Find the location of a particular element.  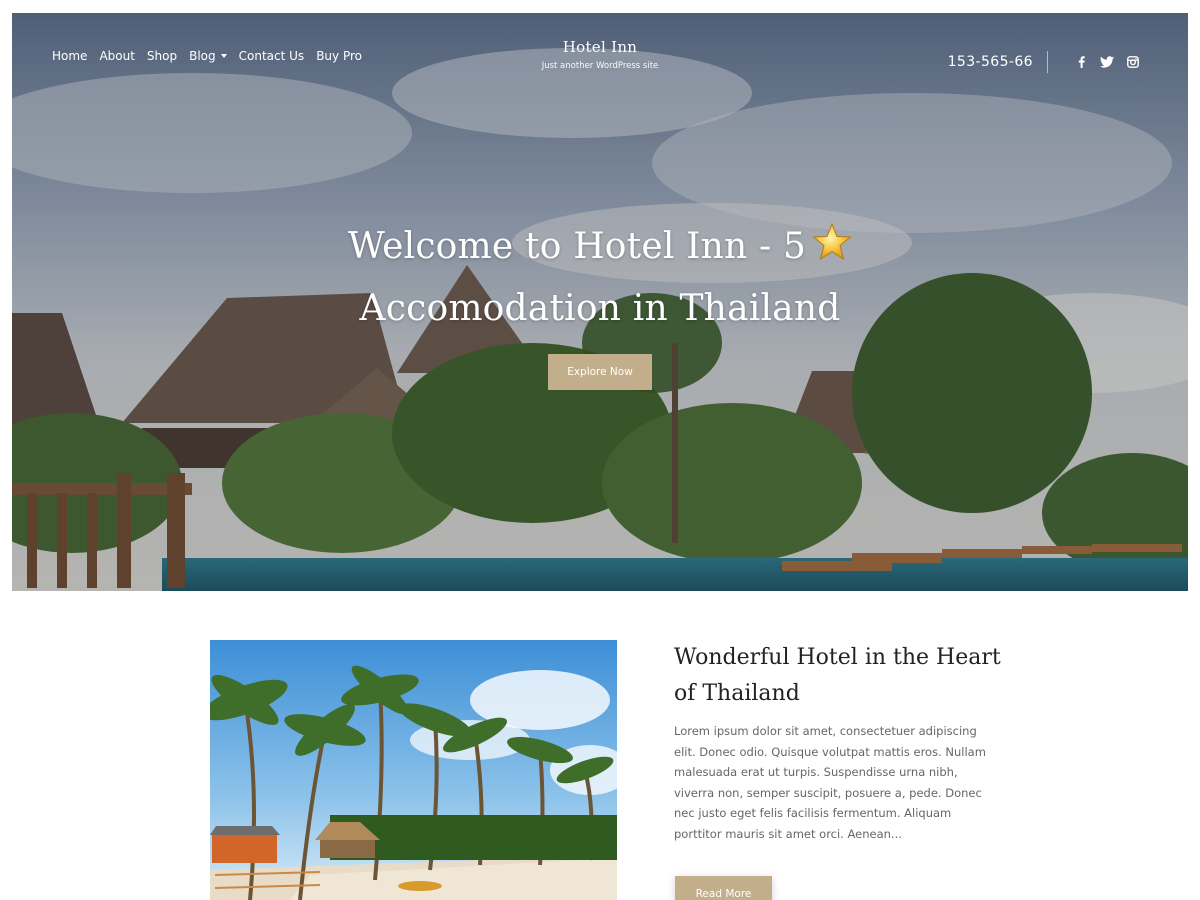

phone-number: 153-565-66 is located at coordinates (990, 62).